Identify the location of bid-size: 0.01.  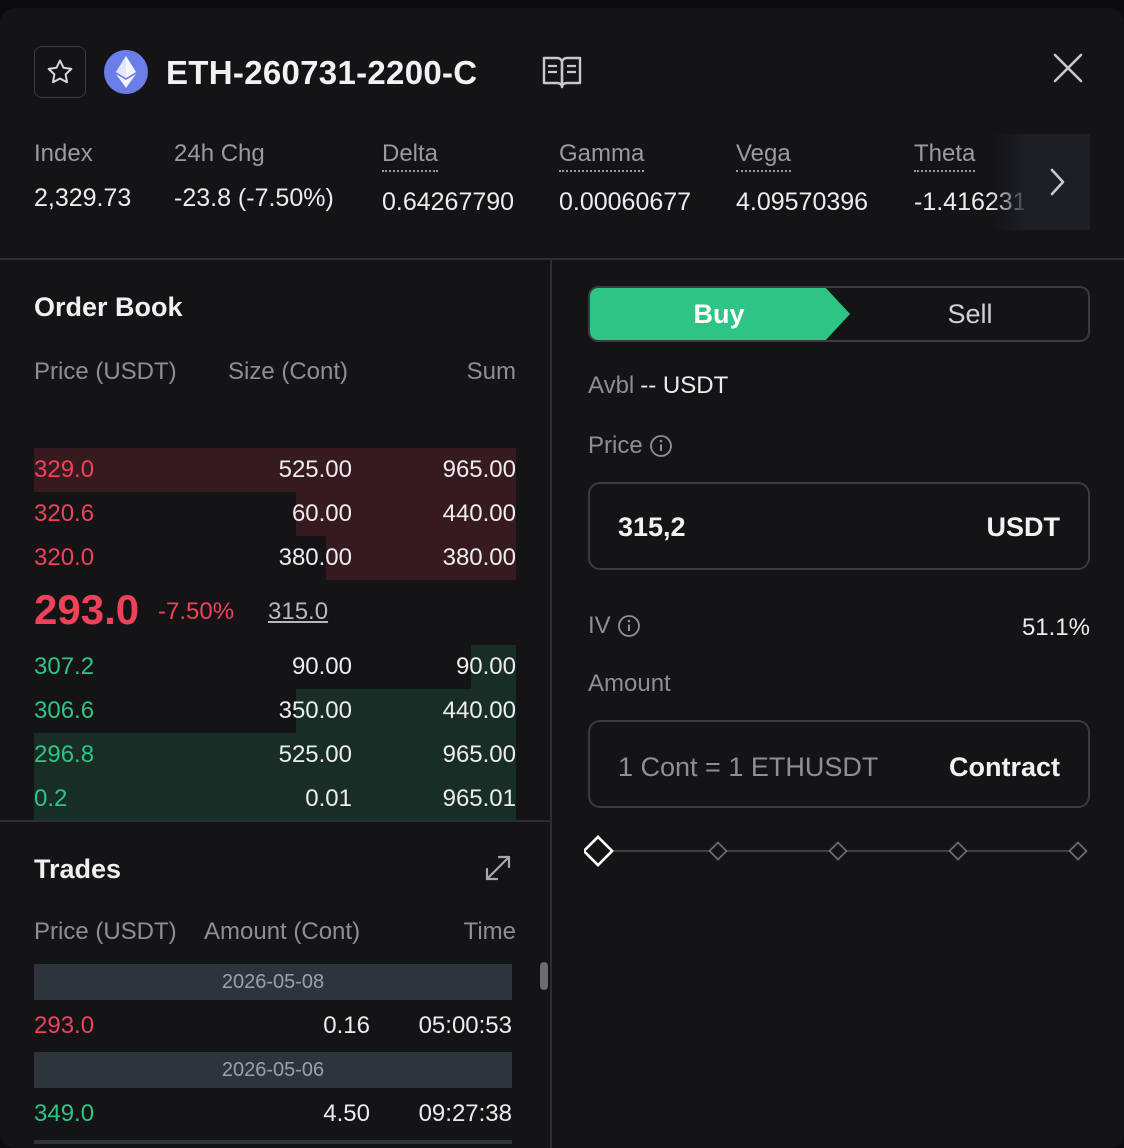
(328, 798).